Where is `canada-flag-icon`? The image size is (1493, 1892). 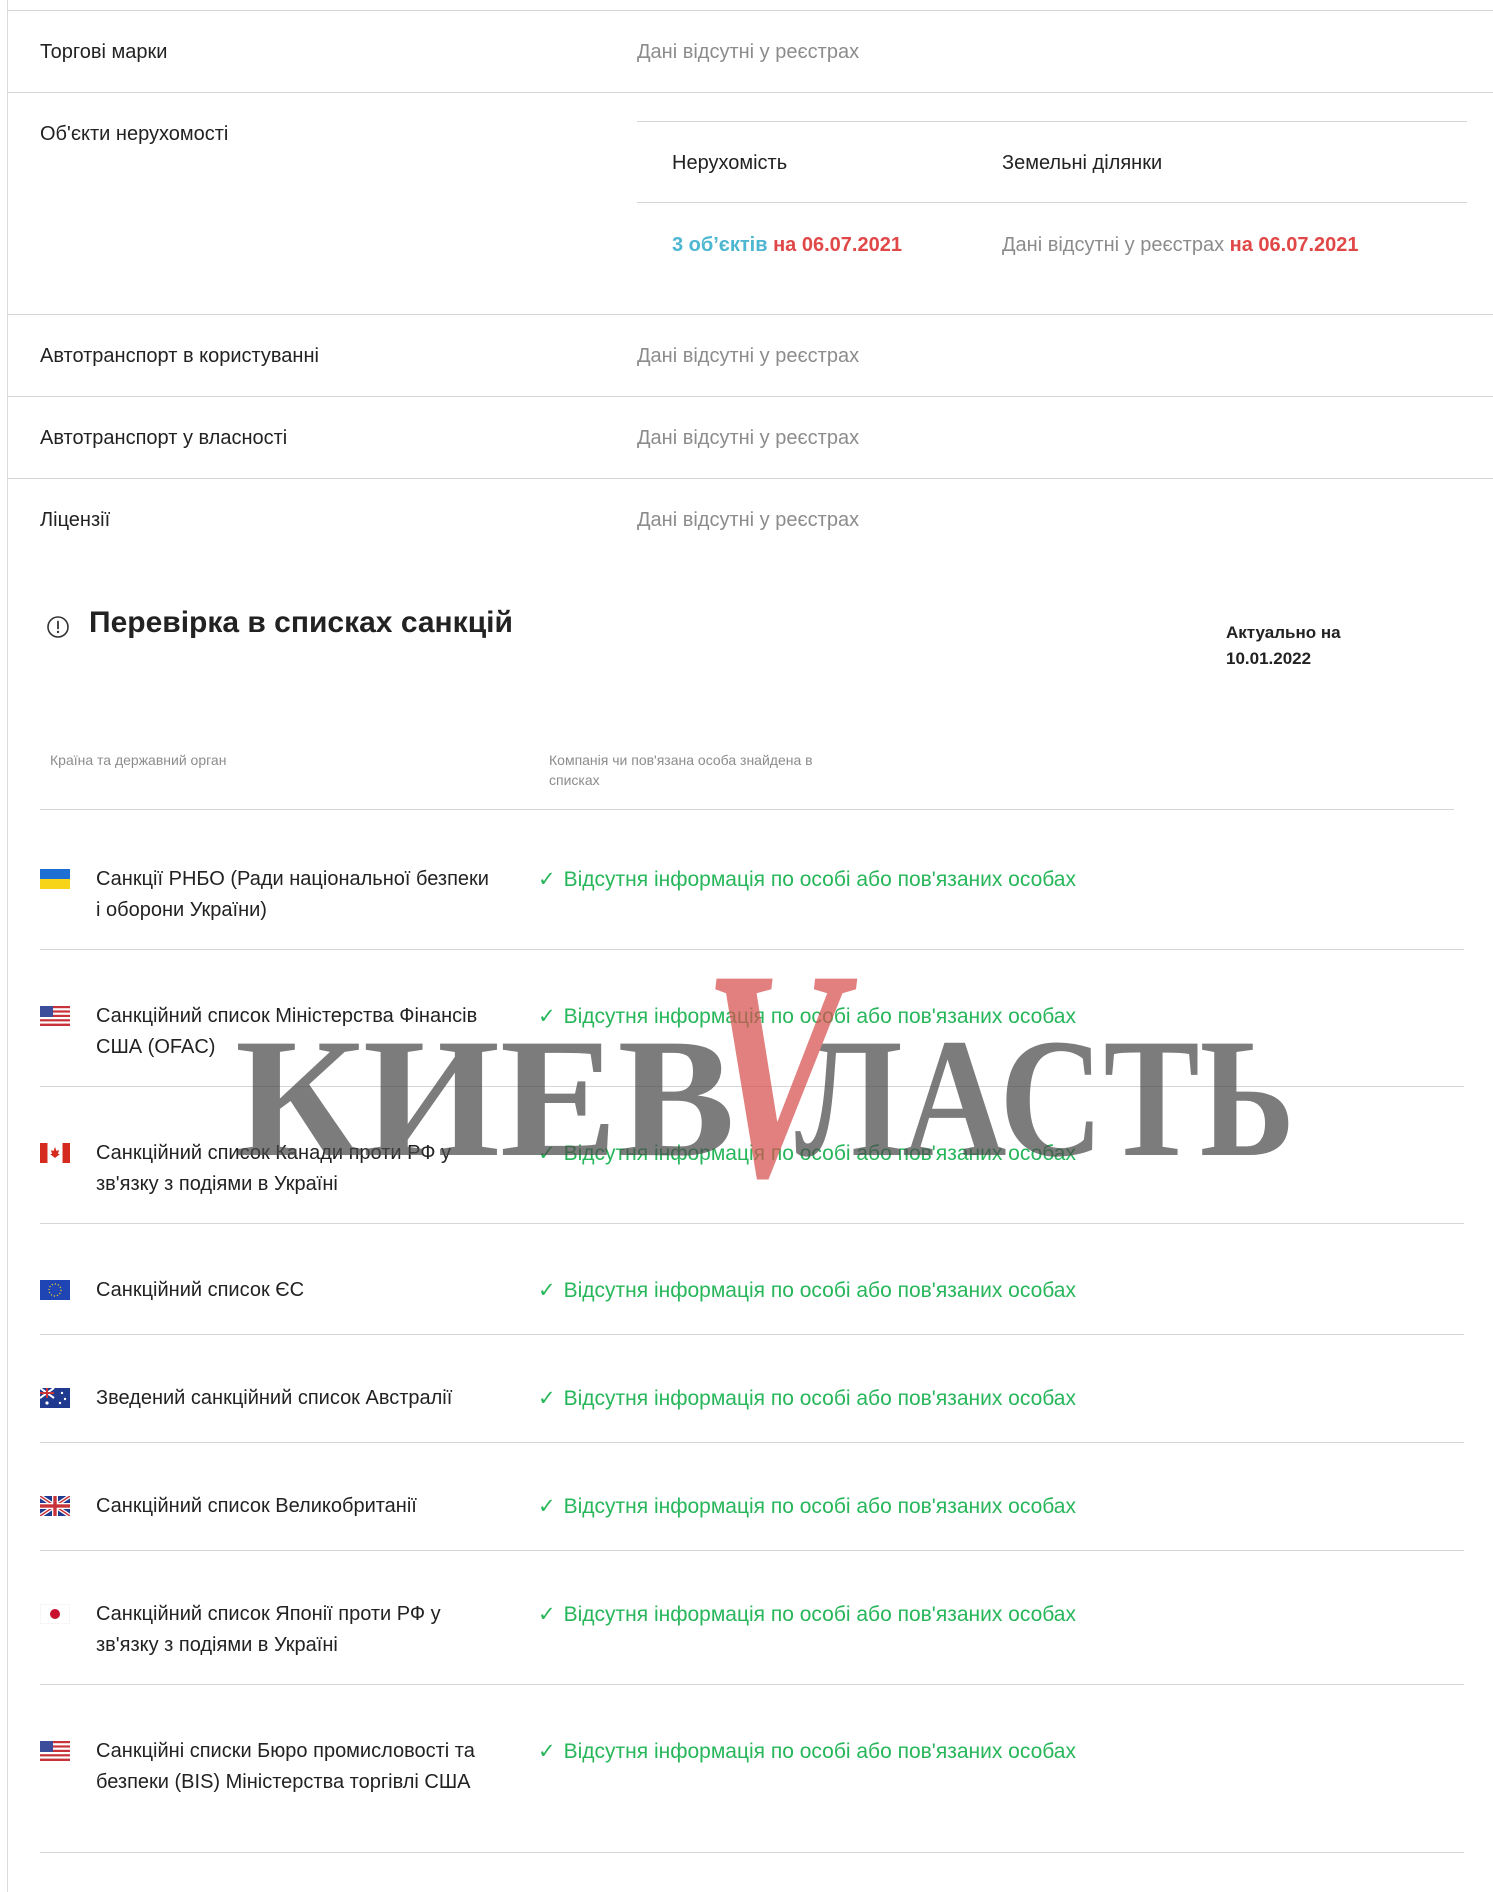
canada-flag-icon is located at coordinates (55, 1153).